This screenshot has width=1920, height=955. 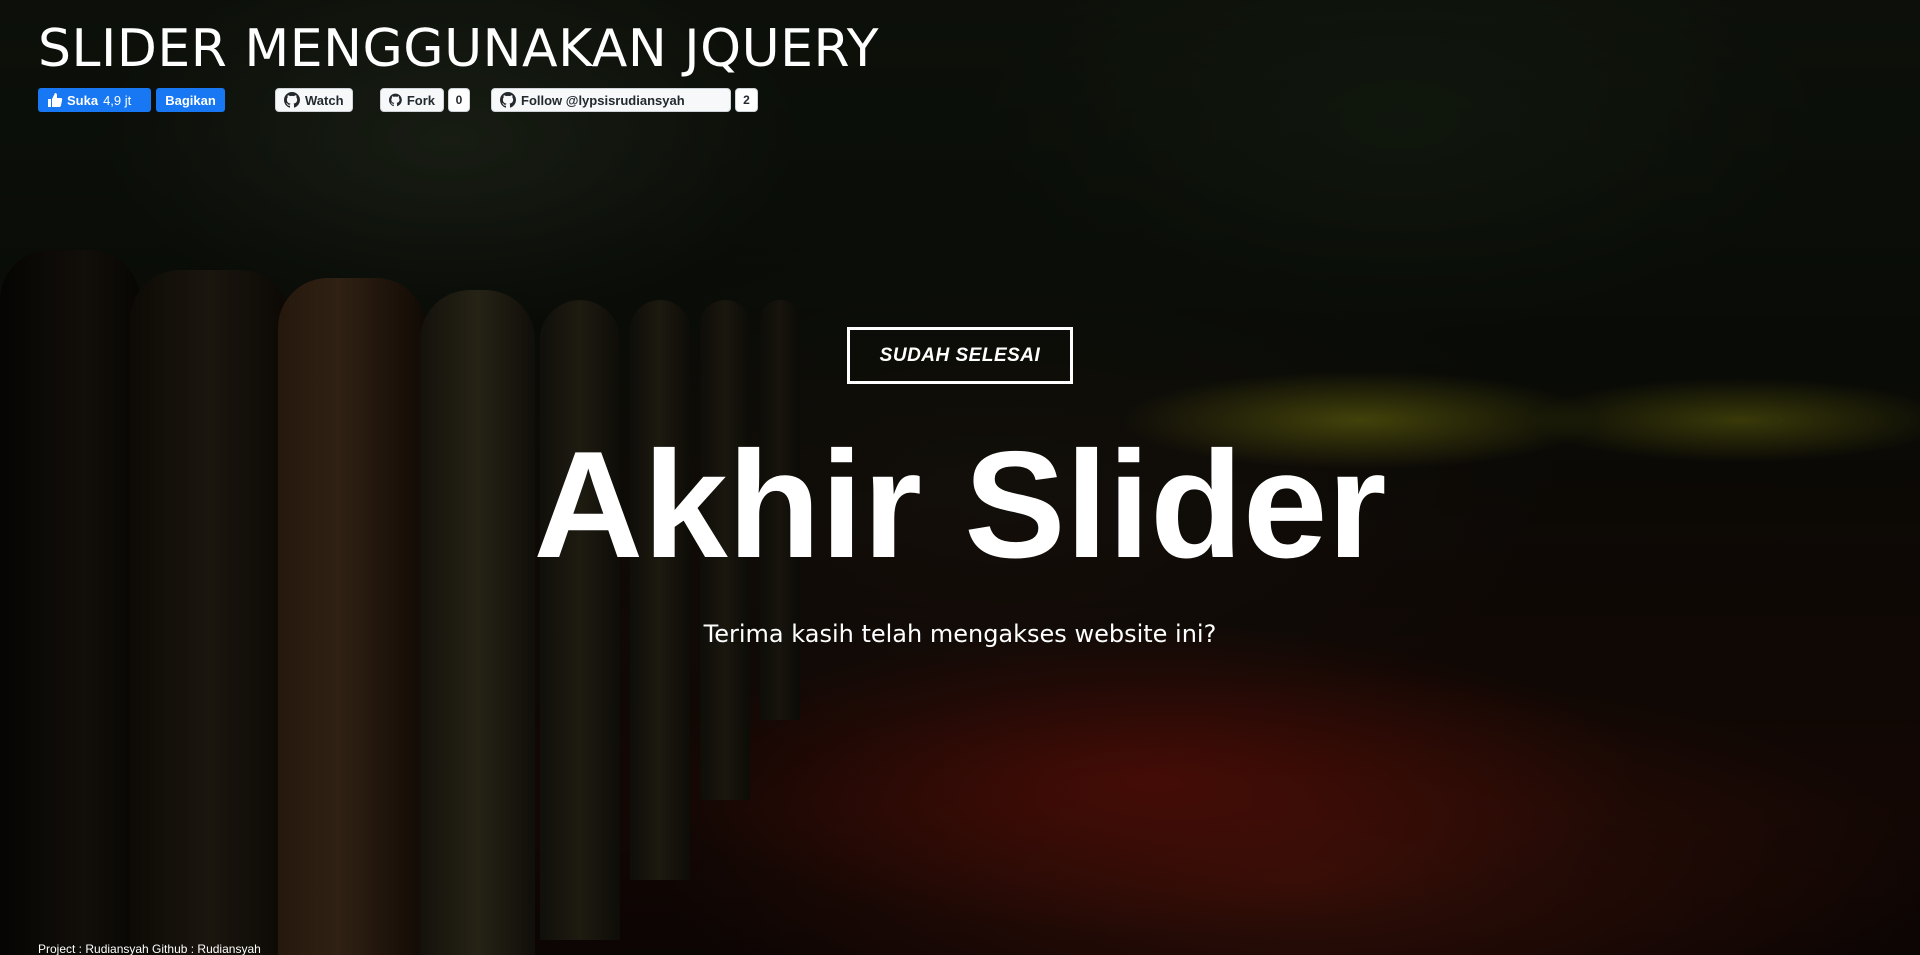 I want to click on github-fork-label: Fork, so click(x=420, y=100).